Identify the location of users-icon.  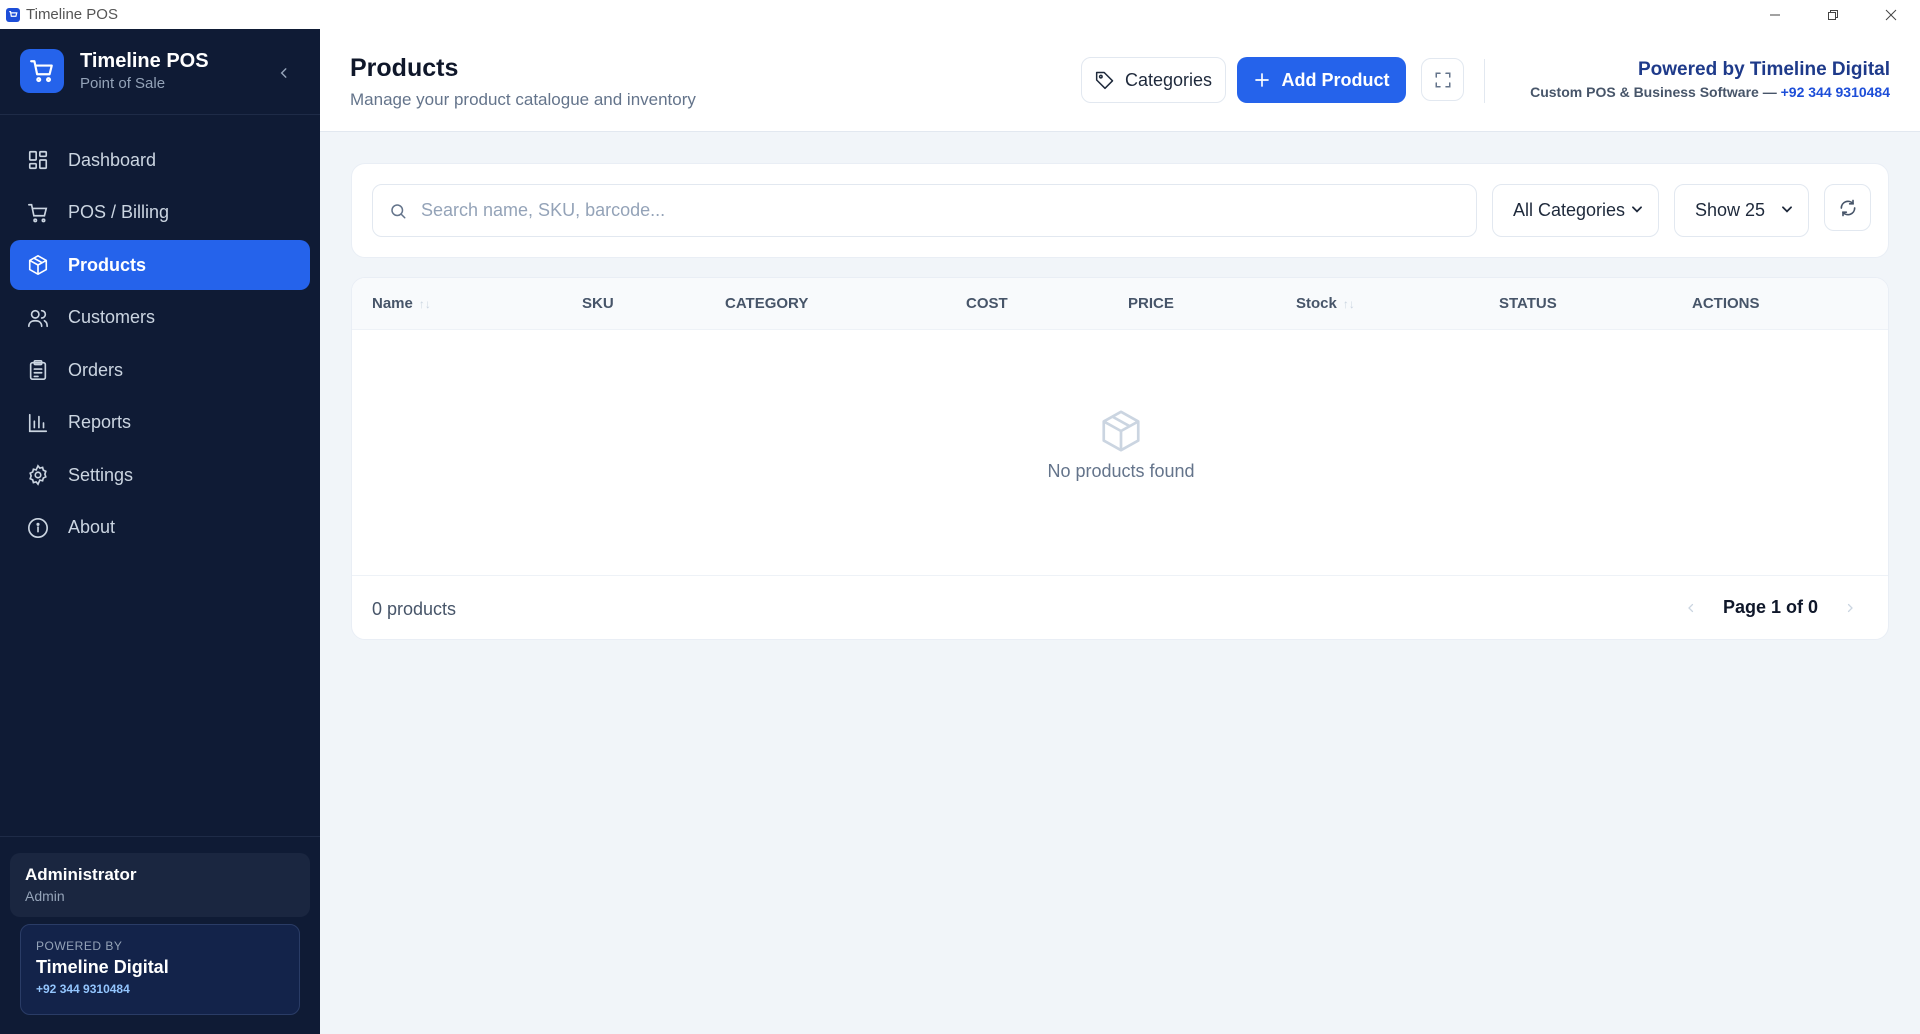
(38, 318).